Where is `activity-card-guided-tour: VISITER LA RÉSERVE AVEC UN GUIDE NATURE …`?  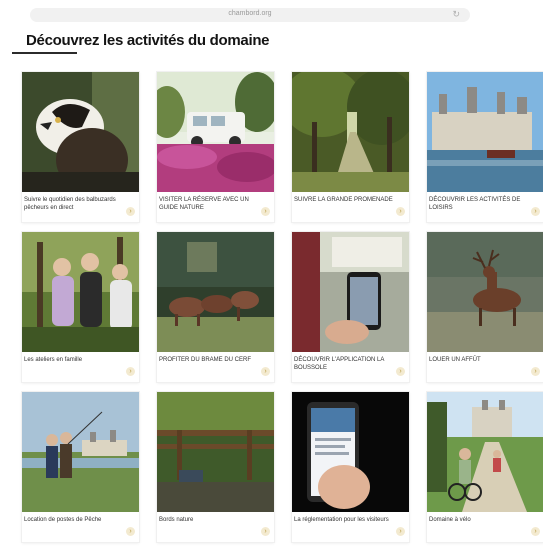
activity-card-guided-tour: VISITER LA RÉSERVE AVEC UN GUIDE NATURE … is located at coordinates (215, 147).